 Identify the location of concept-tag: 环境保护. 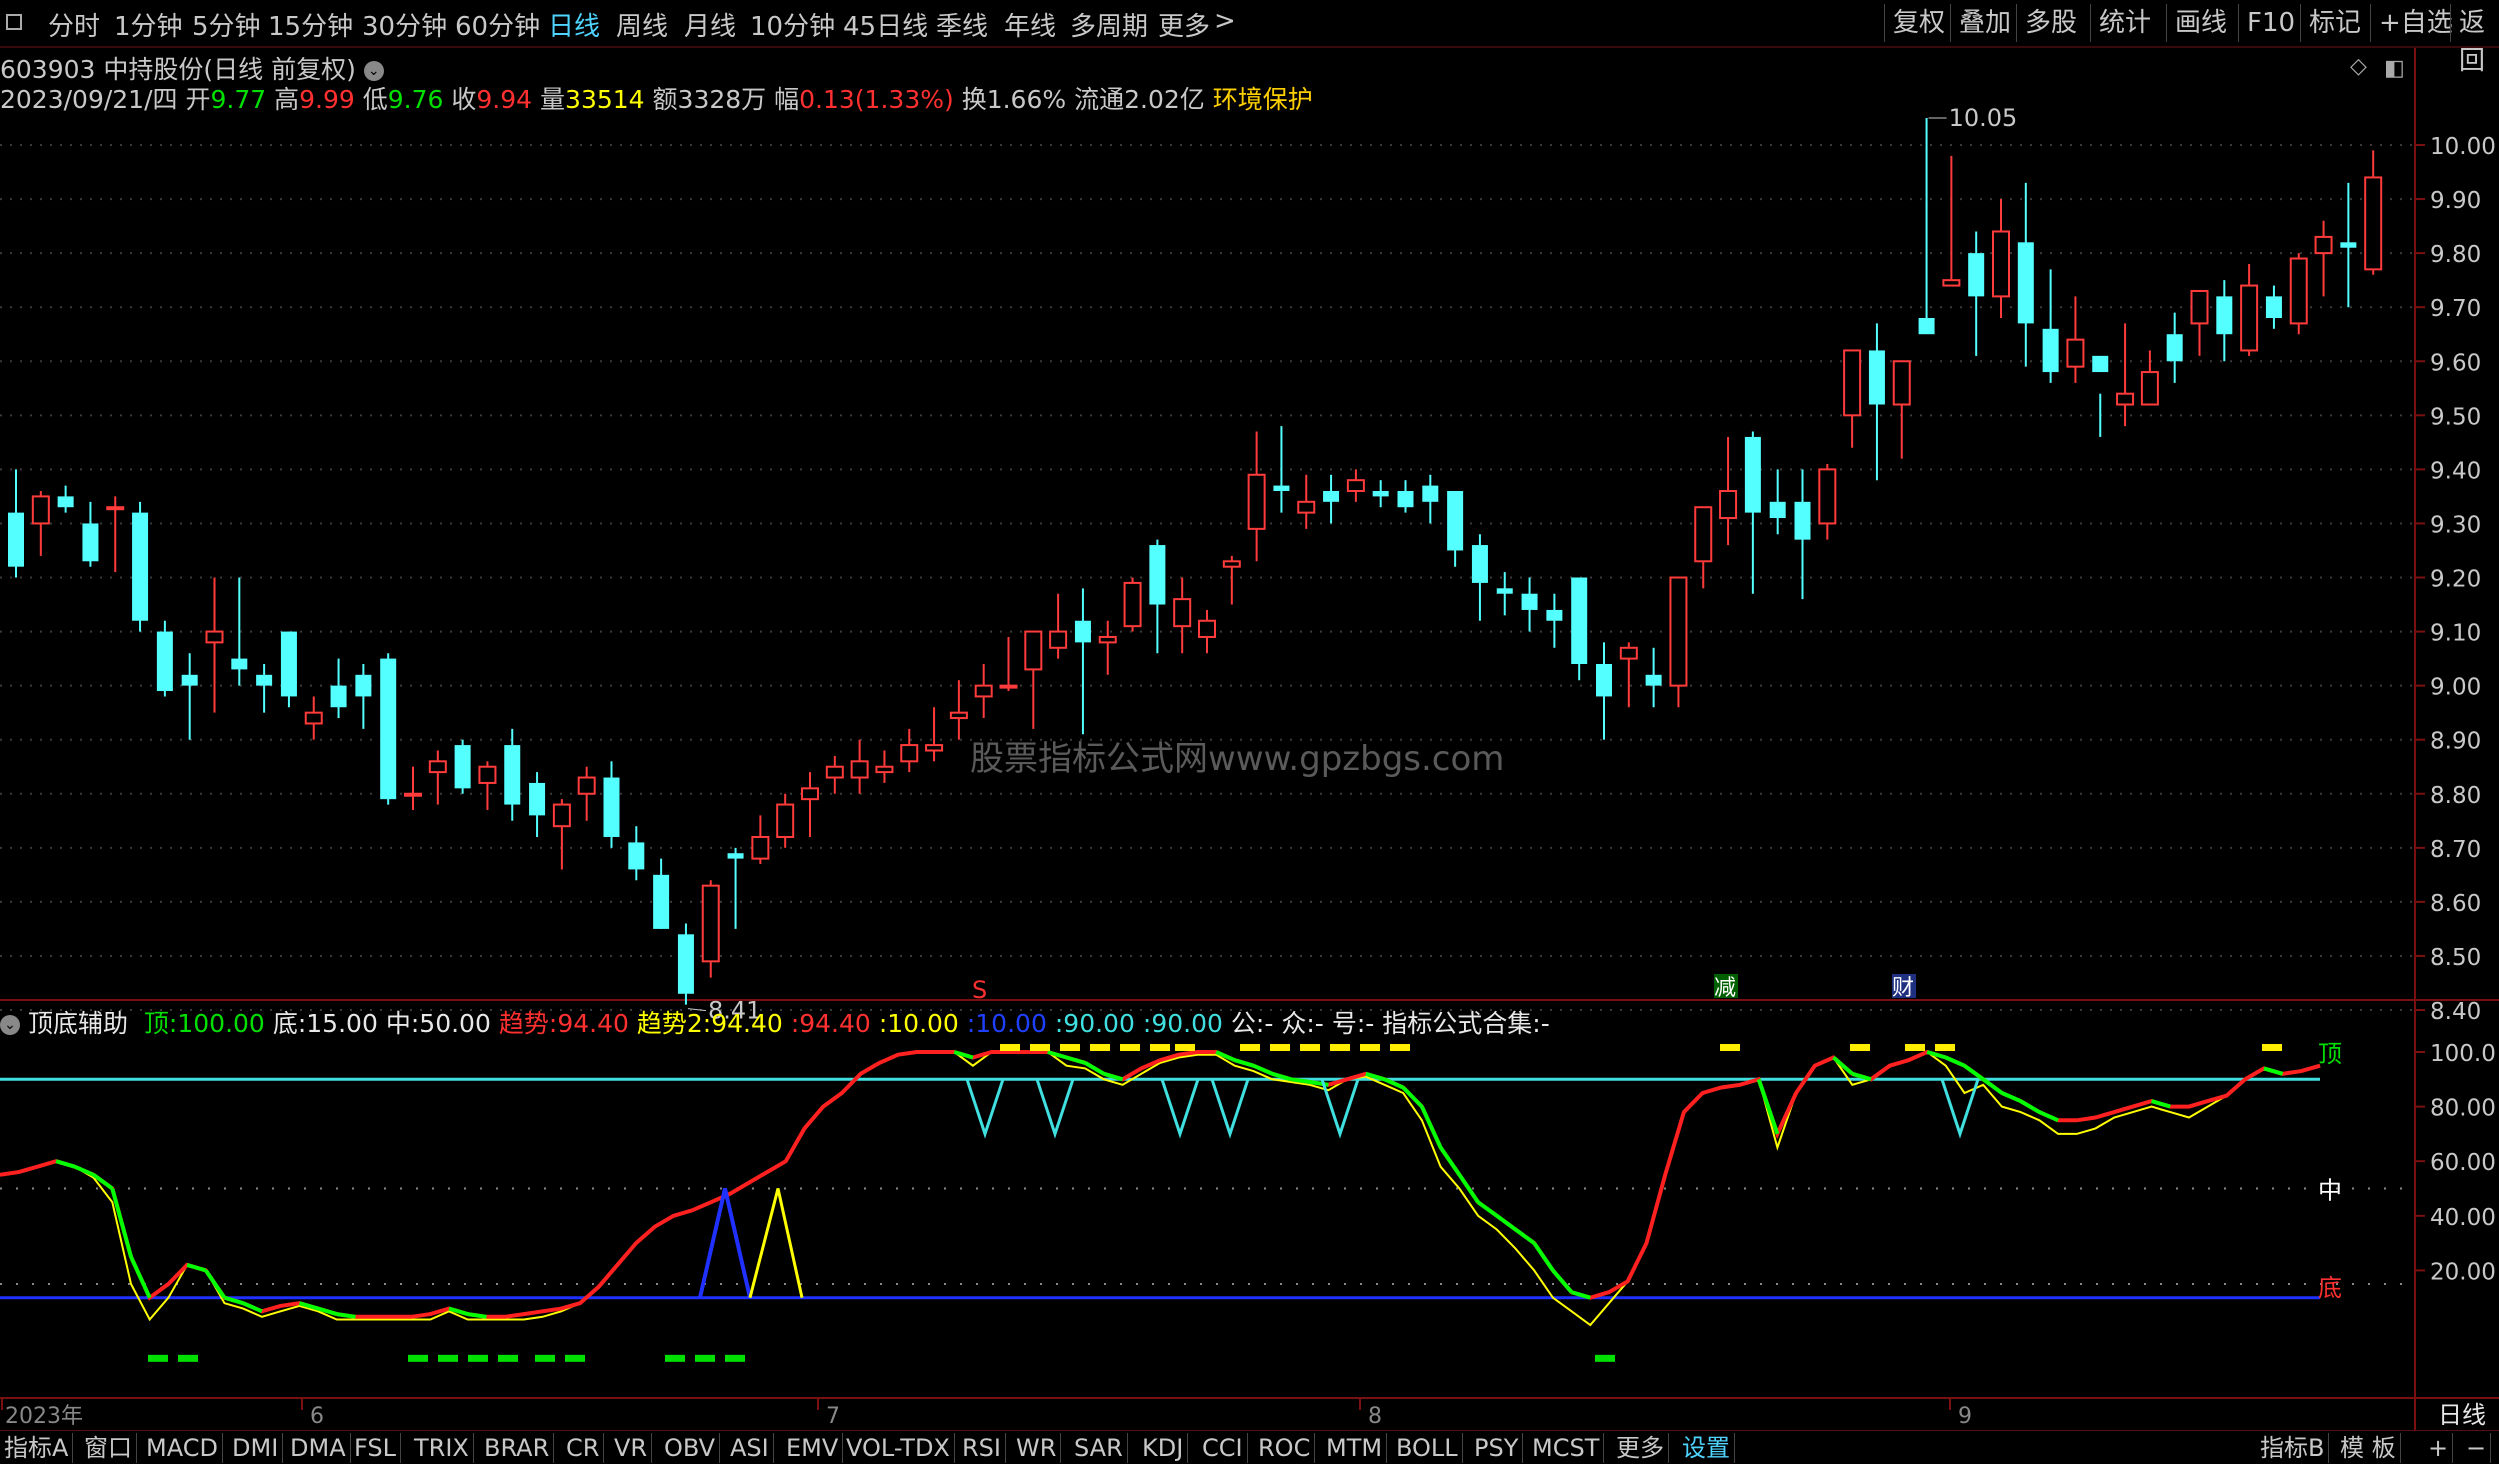
(1263, 99).